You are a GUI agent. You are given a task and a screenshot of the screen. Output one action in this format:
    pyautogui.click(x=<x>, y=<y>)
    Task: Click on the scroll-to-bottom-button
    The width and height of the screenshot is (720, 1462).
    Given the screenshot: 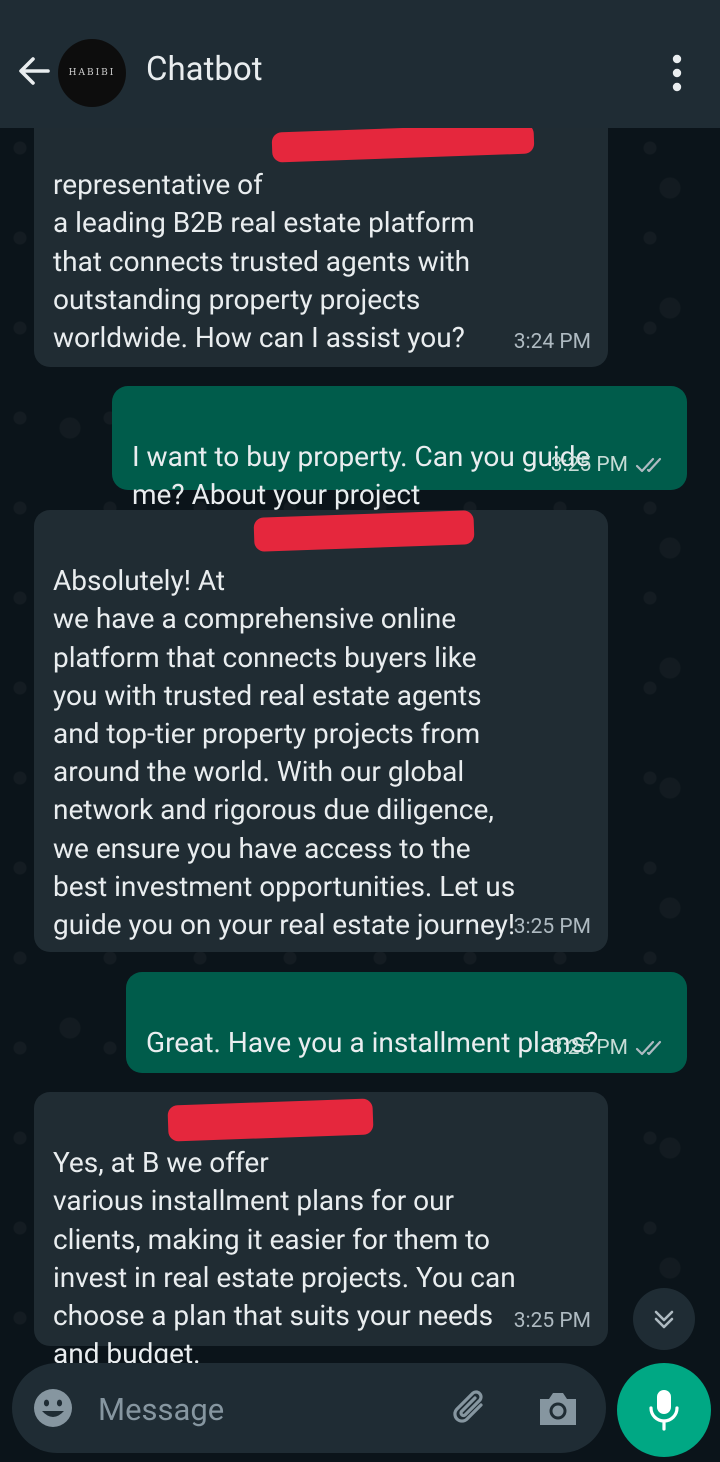 What is the action you would take?
    pyautogui.click(x=664, y=1319)
    